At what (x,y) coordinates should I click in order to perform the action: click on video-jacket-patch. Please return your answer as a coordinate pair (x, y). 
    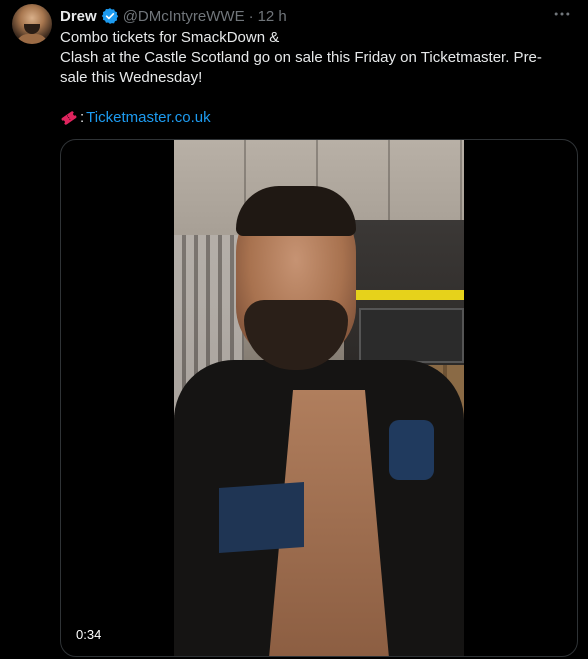
    Looking at the image, I should click on (261, 517).